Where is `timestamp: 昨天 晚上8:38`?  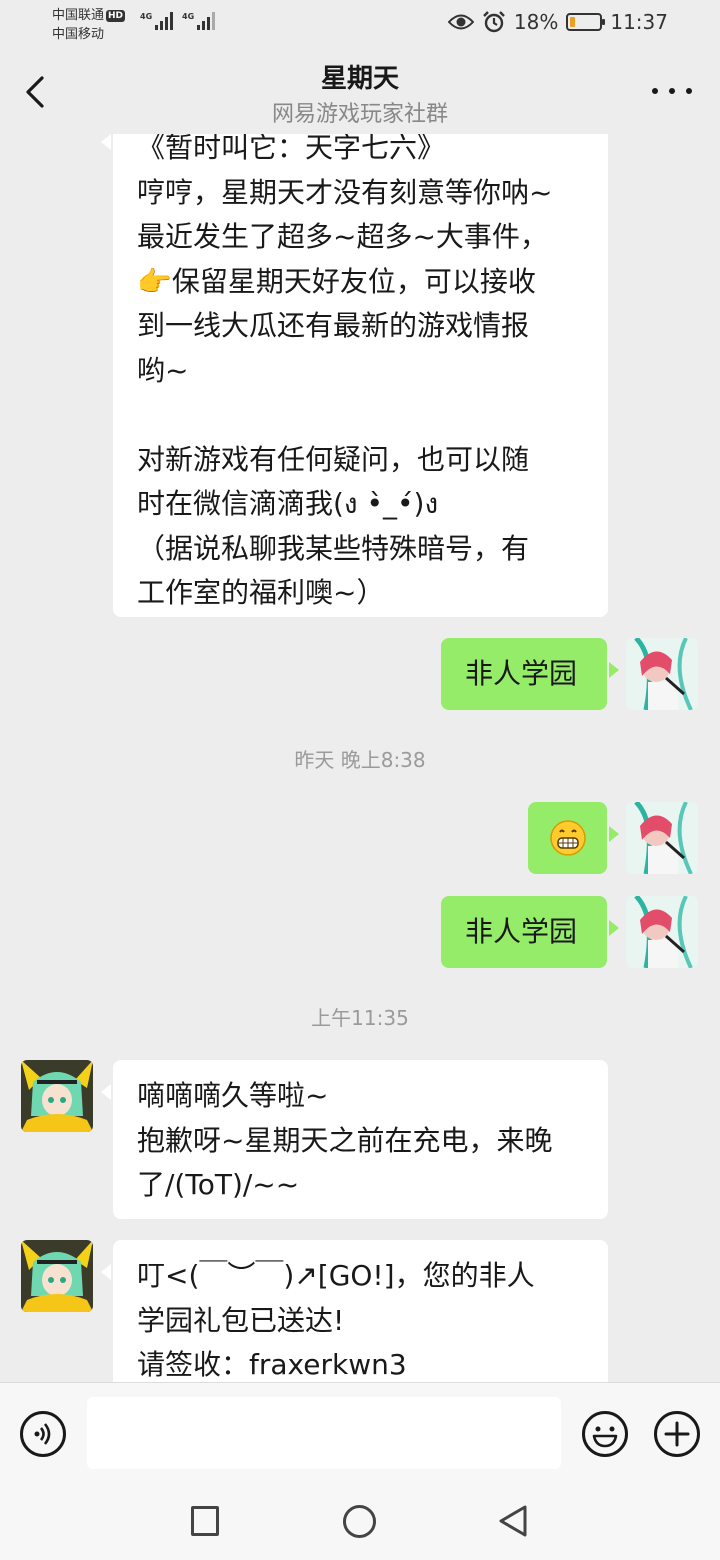 timestamp: 昨天 晚上8:38 is located at coordinates (360, 760).